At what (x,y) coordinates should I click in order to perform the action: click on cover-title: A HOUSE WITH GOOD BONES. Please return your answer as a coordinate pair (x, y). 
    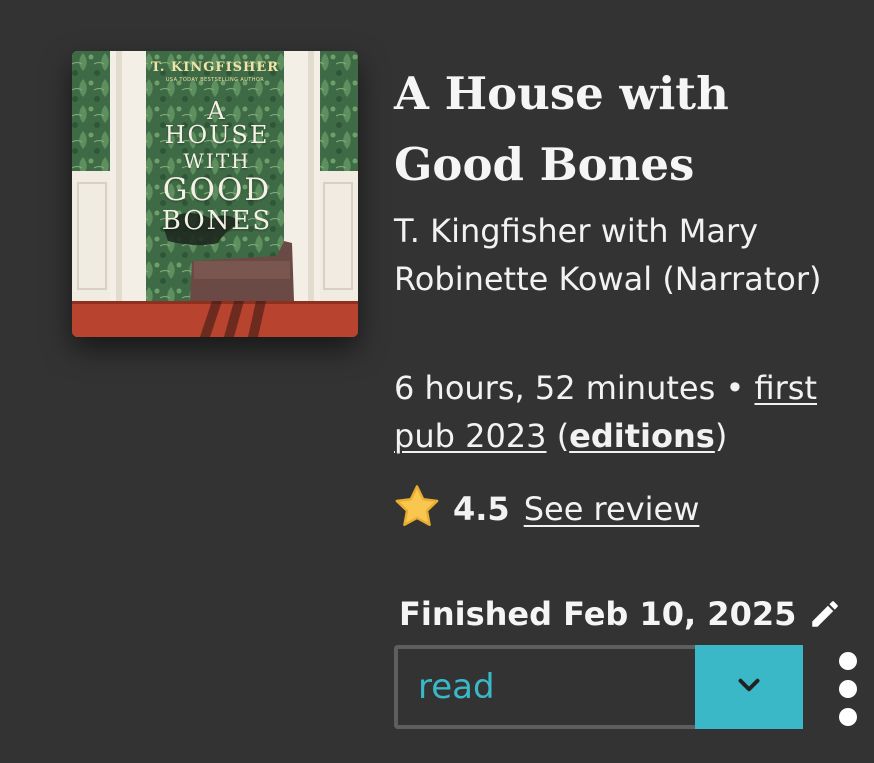
    Looking at the image, I should click on (217, 166).